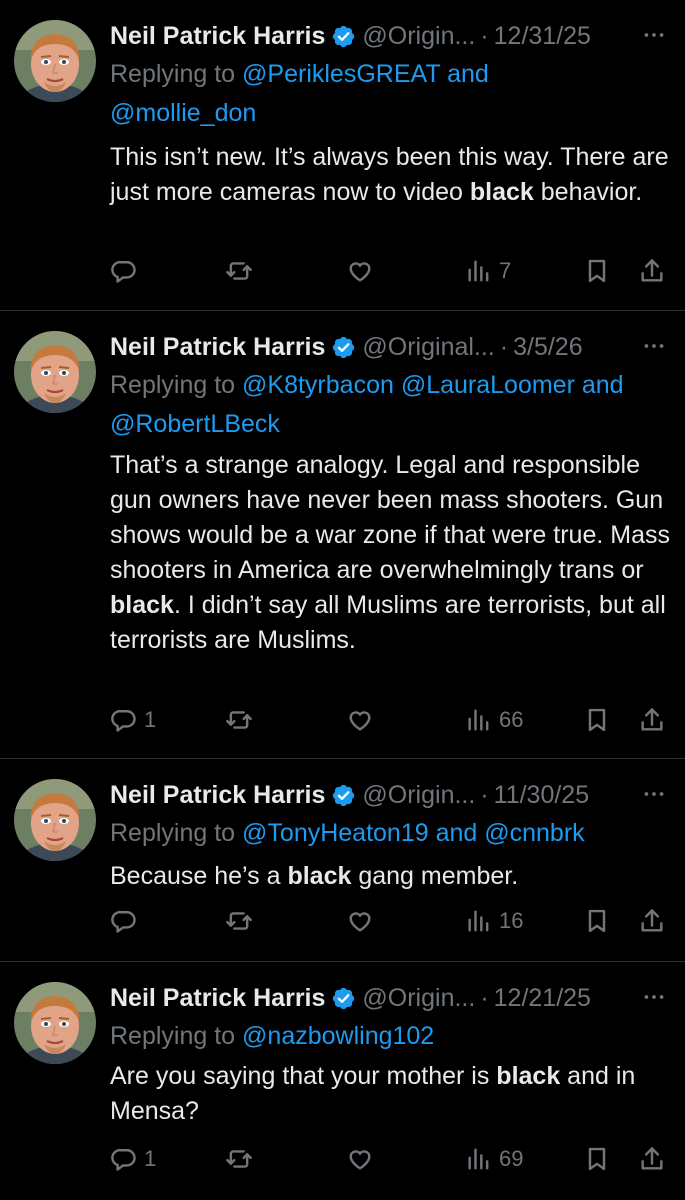  I want to click on tweet-date: 12/31/25, so click(542, 36).